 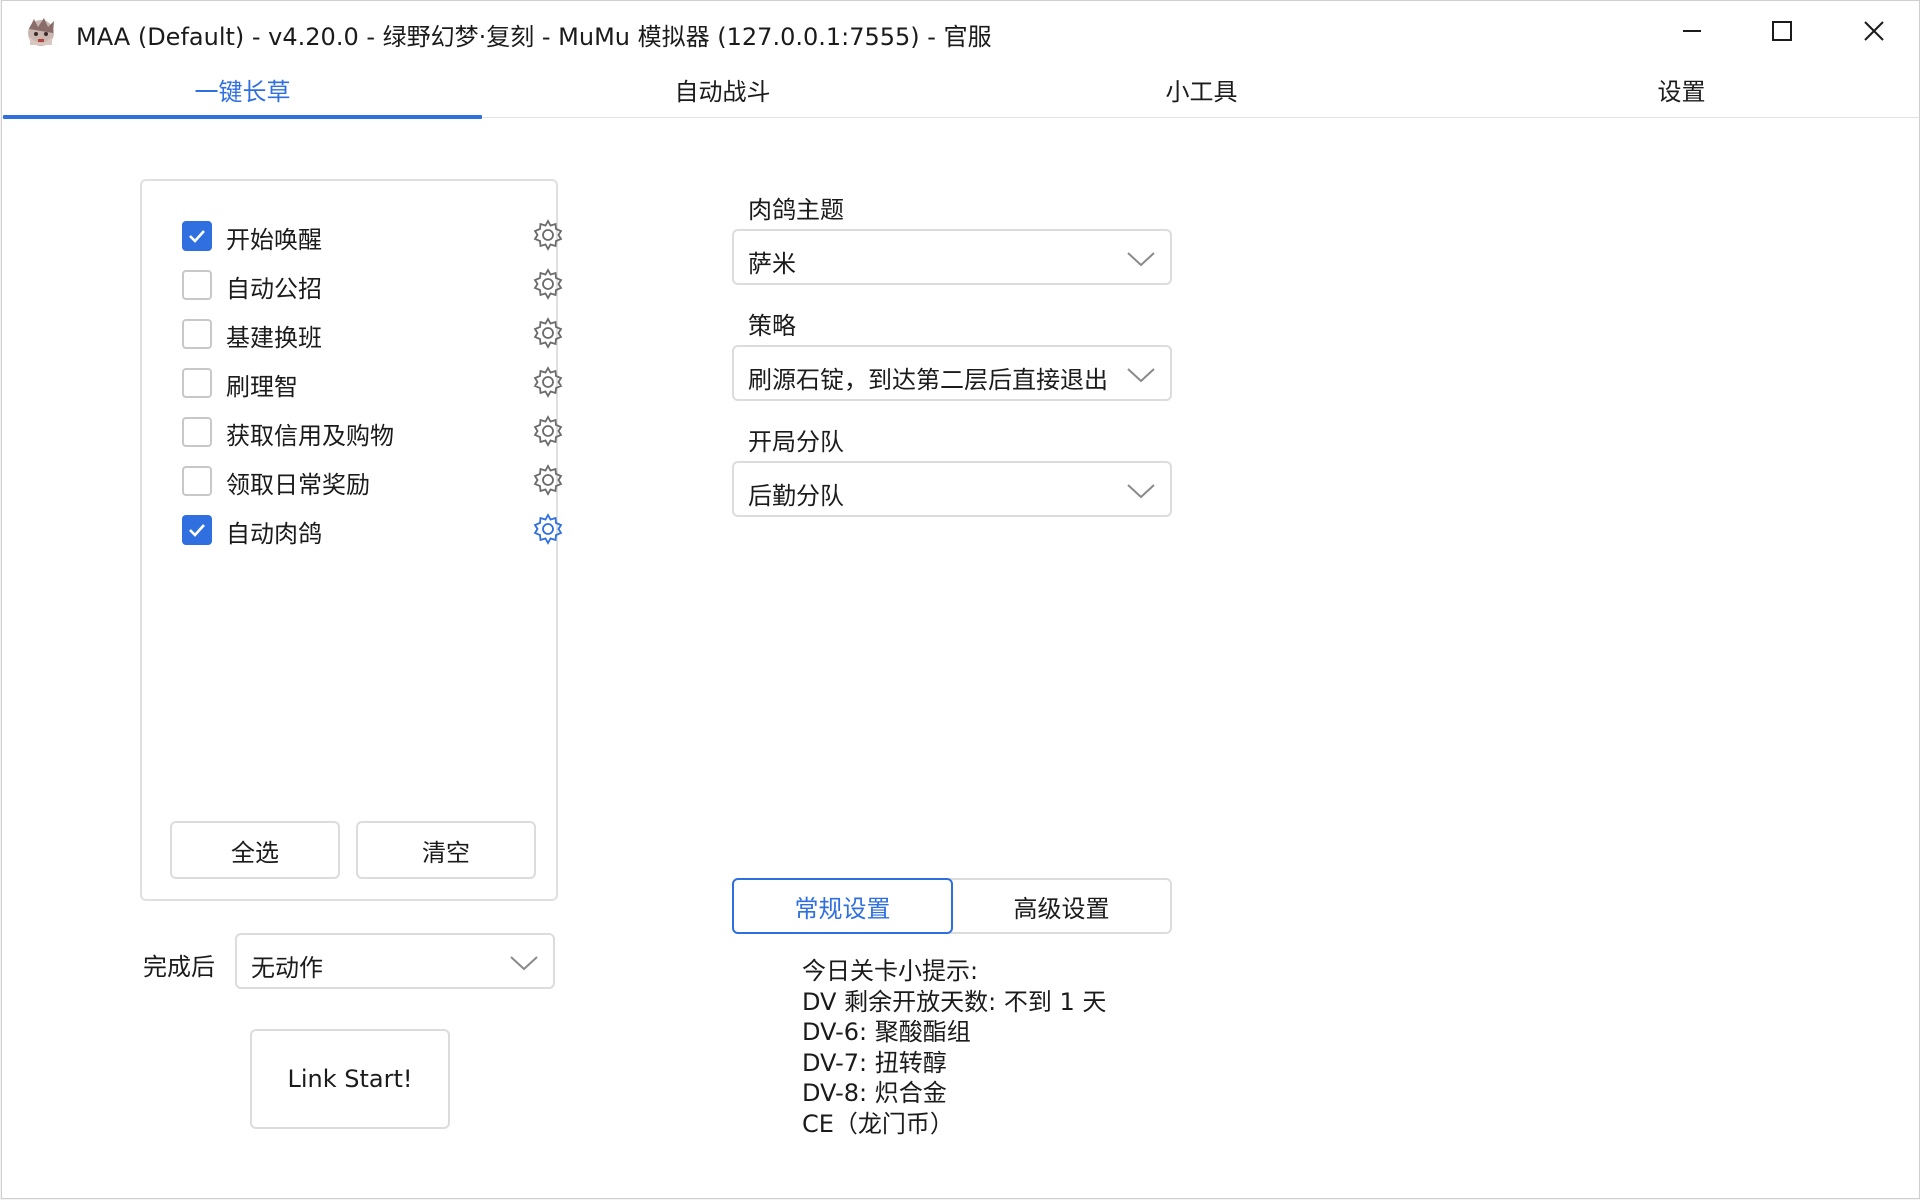 What do you see at coordinates (372, 235) in the screenshot?
I see `task-item-wake-up: 开始唤醒` at bounding box center [372, 235].